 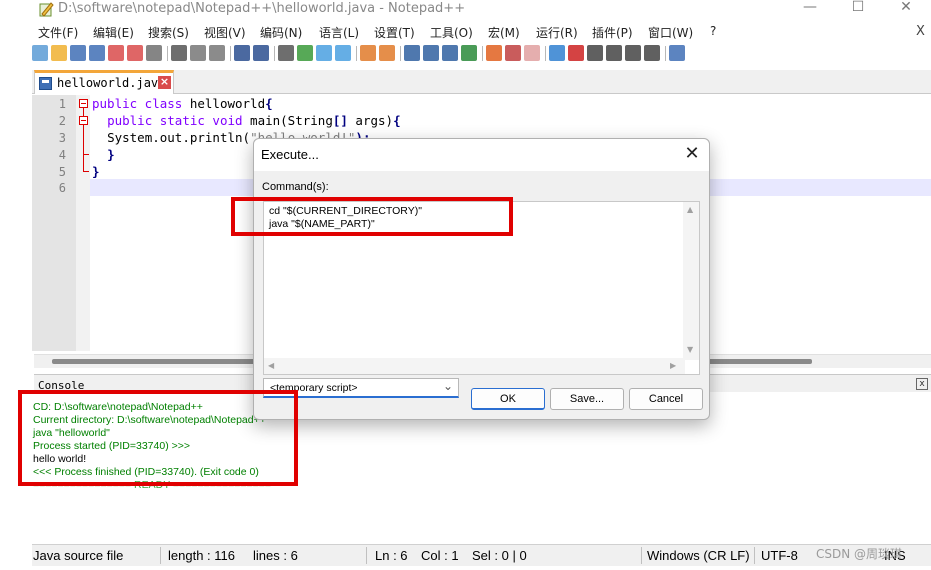 What do you see at coordinates (164, 82) in the screenshot?
I see `tab-close-icon: ×` at bounding box center [164, 82].